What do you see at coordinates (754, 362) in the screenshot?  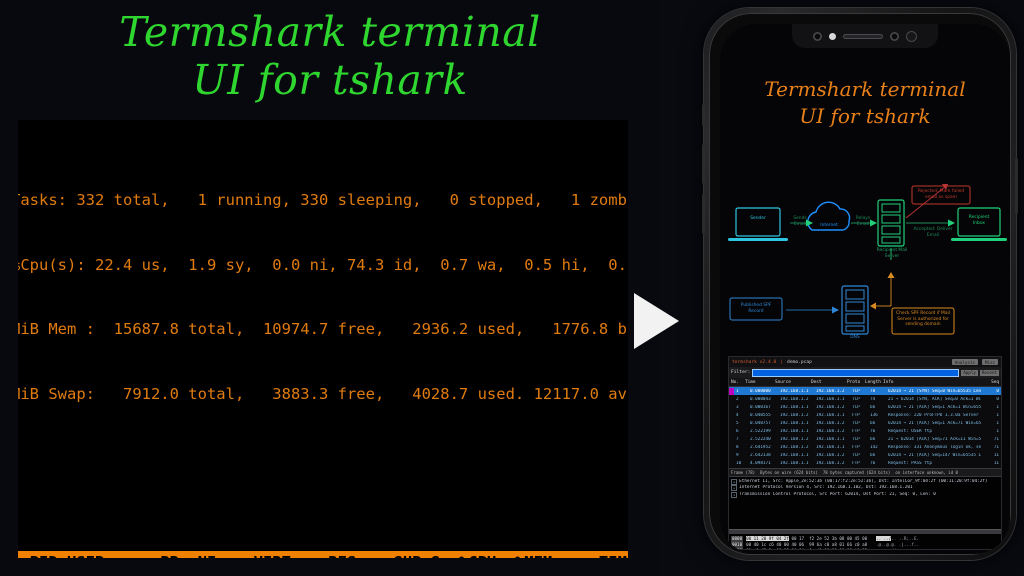 I see `termshark-app-title: termshark v2.4.0` at bounding box center [754, 362].